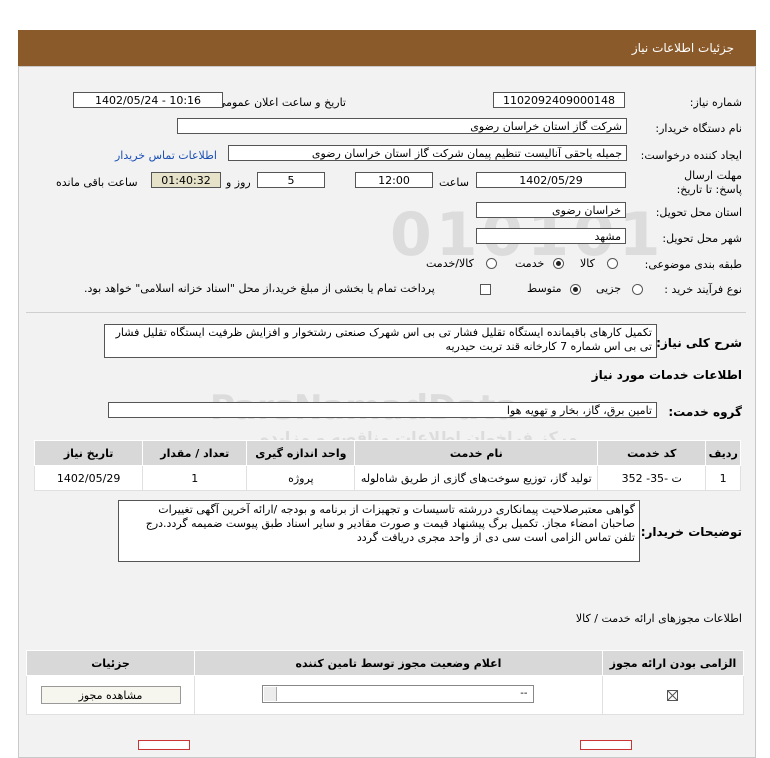 The width and height of the screenshot is (770, 758). Describe the element at coordinates (699, 343) in the screenshot. I see `summary-label: شرح کلی نیاز:` at that location.